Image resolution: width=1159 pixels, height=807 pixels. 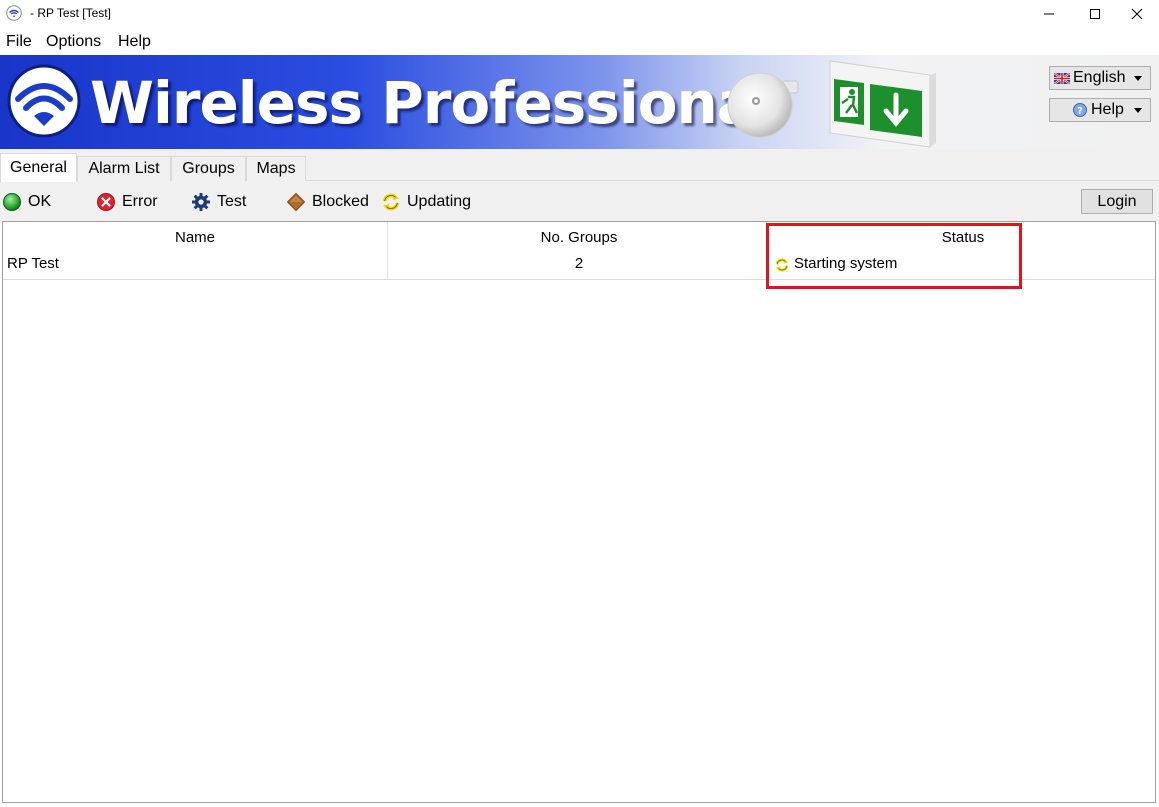 What do you see at coordinates (763, 105) in the screenshot?
I see `emergency-light-icon` at bounding box center [763, 105].